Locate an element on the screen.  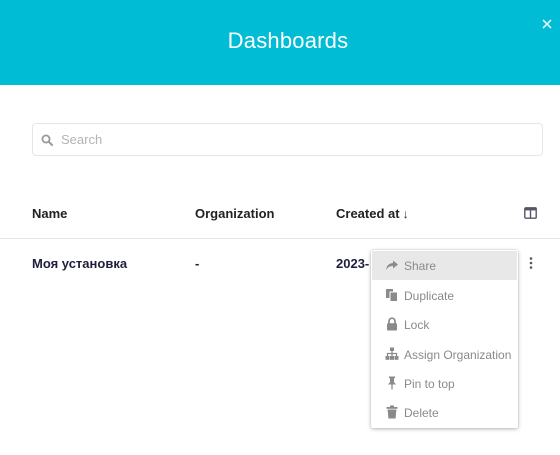
search-box is located at coordinates (287, 139).